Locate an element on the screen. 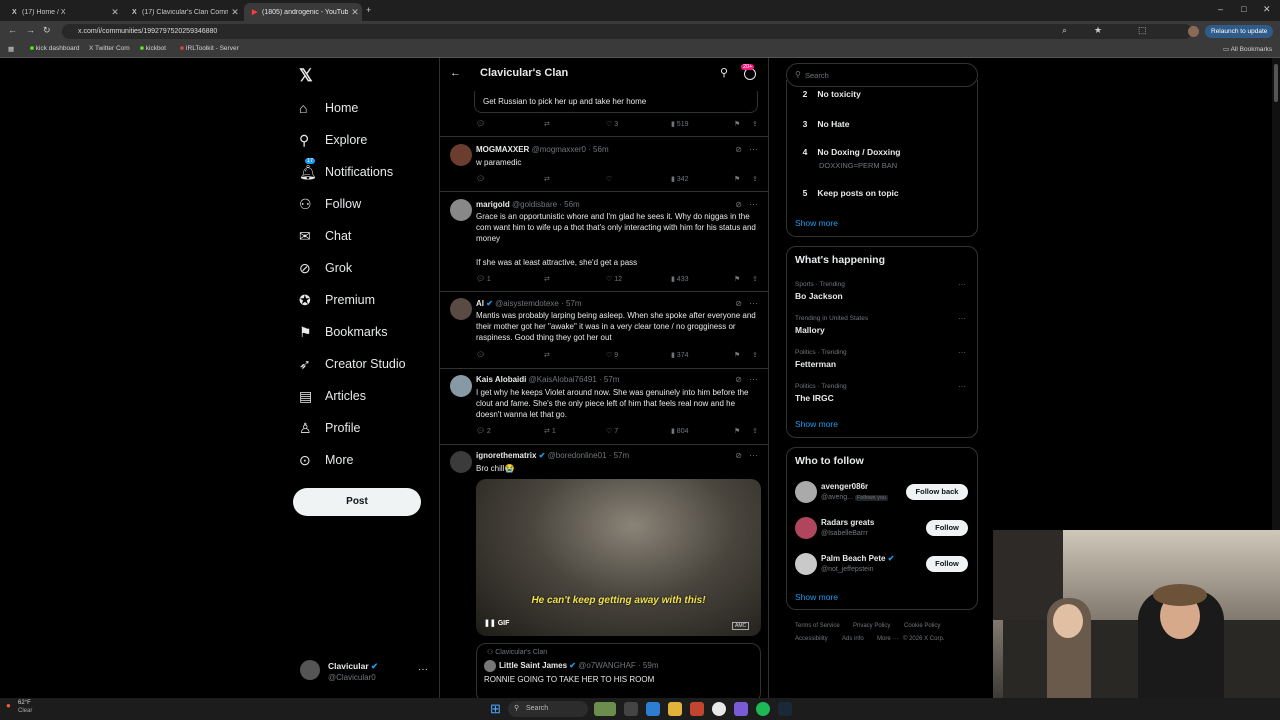 The height and width of the screenshot is (720, 1280). start-icon: ⊞ is located at coordinates (495, 709).